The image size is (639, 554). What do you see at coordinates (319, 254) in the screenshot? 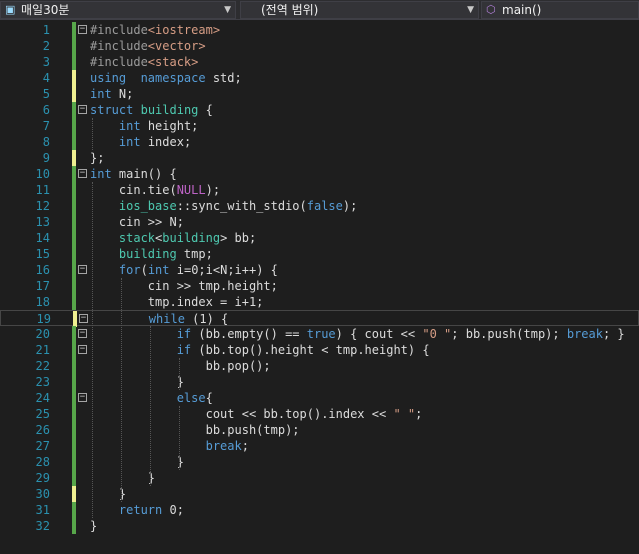
I see `code-line: 15 building tmp;` at bounding box center [319, 254].